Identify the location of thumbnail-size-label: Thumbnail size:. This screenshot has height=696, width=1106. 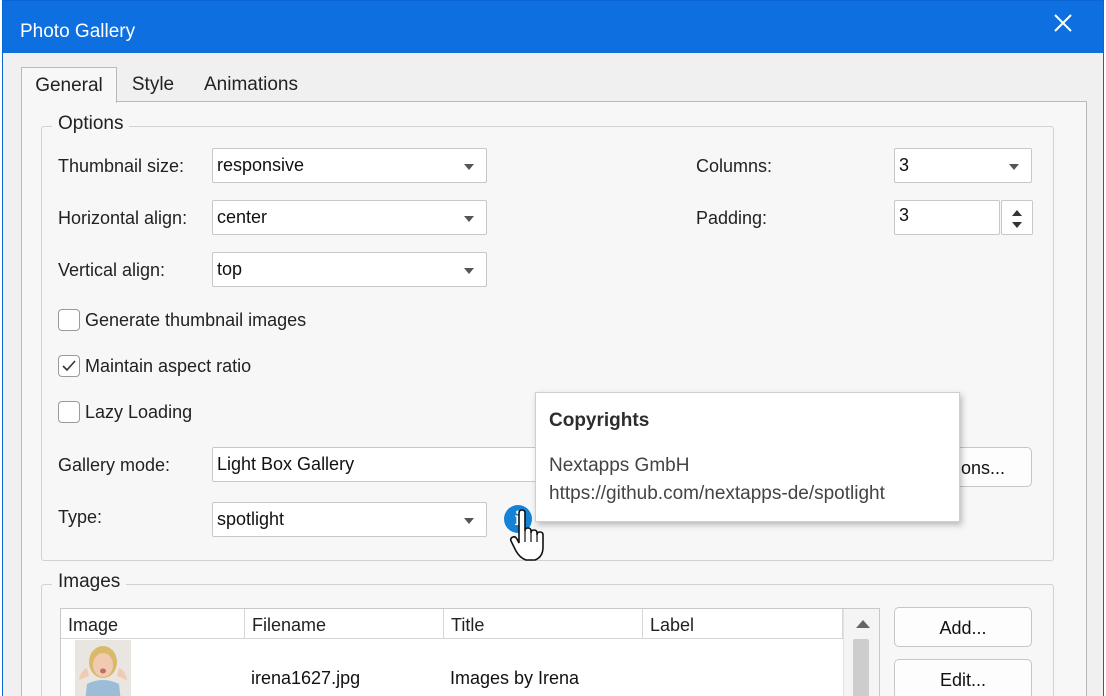
(121, 166).